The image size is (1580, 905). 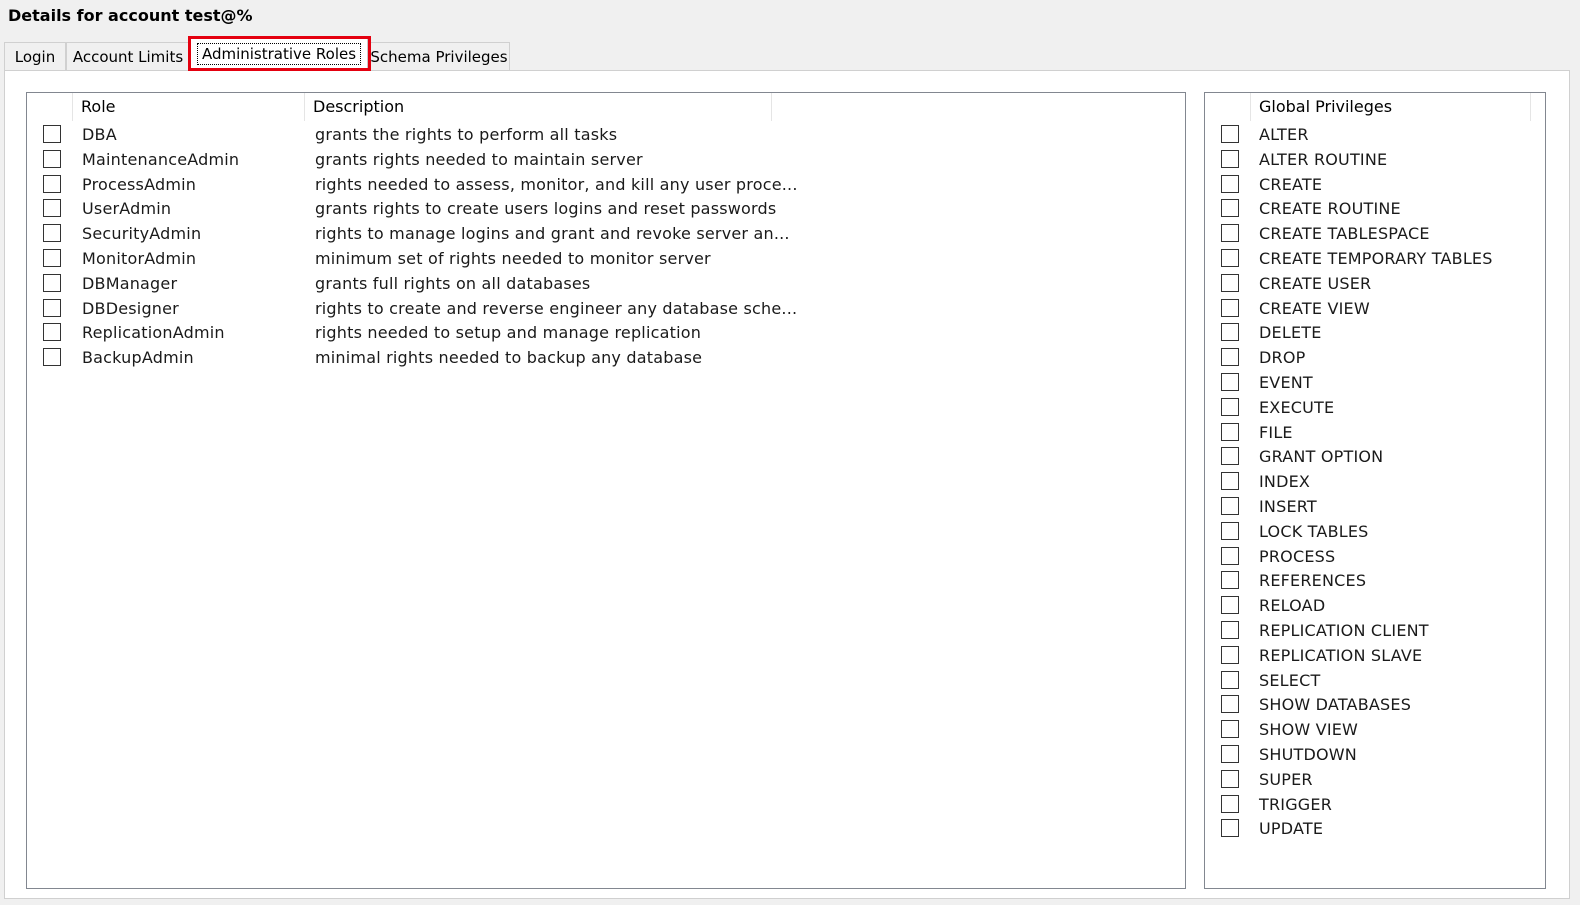 I want to click on privilege-row: CREATE TEMPORARY TABLES, so click(x=1375, y=259).